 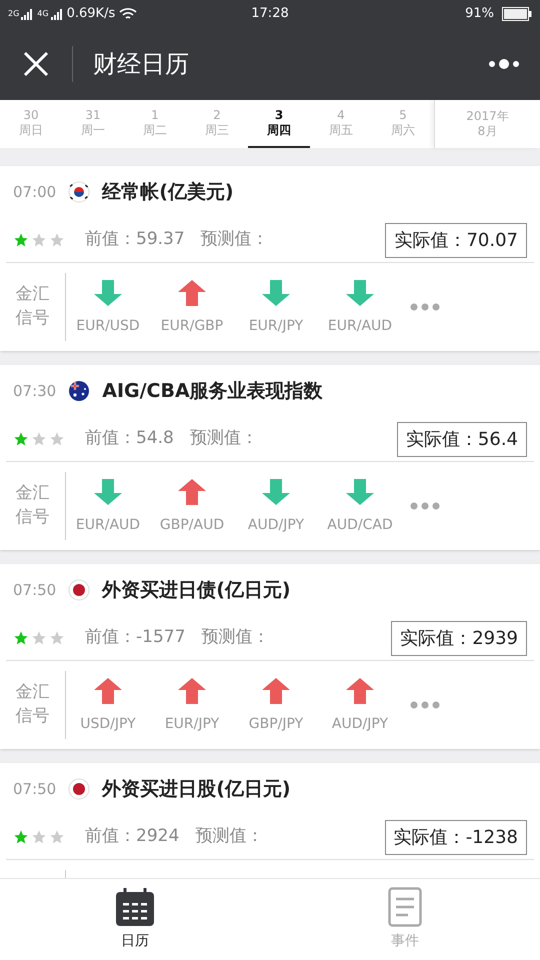 I want to click on previous-value: 前值：54.8, so click(x=129, y=438).